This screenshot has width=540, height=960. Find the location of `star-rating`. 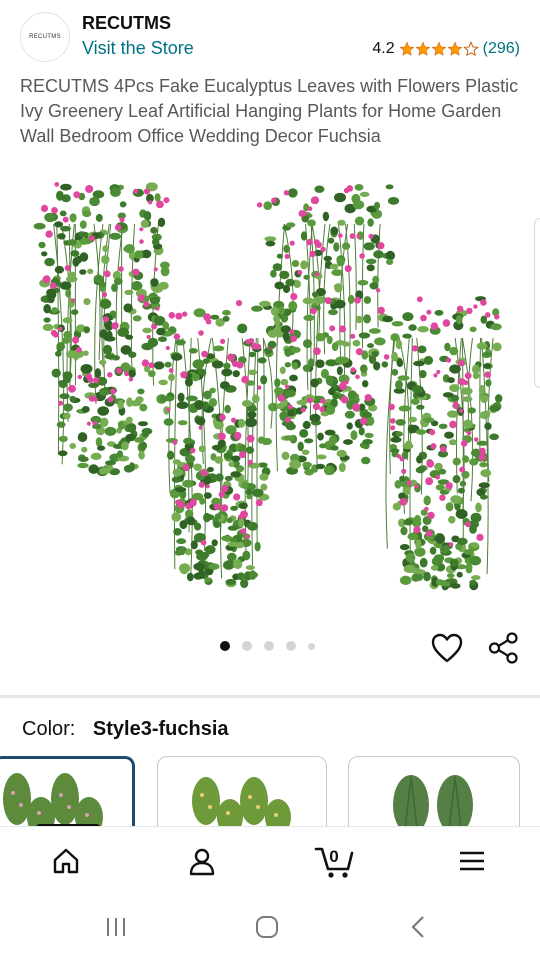

star-rating is located at coordinates (439, 49).